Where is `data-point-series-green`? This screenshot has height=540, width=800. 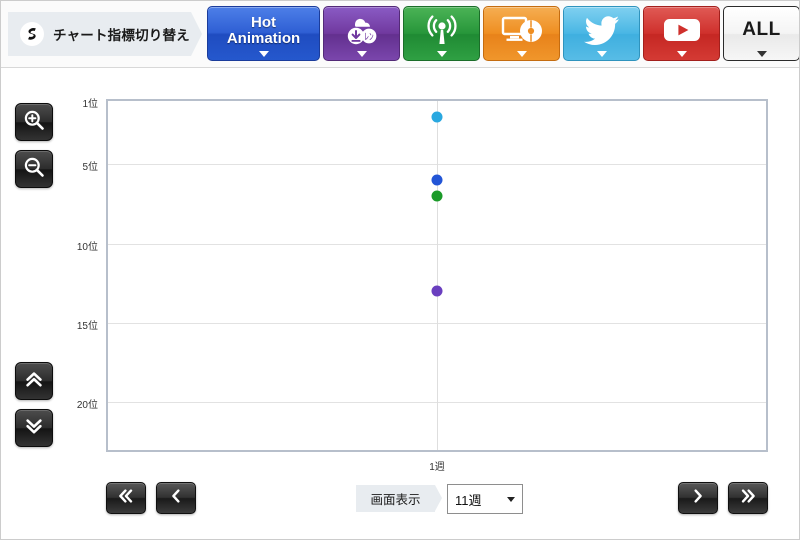
data-point-series-green is located at coordinates (437, 196).